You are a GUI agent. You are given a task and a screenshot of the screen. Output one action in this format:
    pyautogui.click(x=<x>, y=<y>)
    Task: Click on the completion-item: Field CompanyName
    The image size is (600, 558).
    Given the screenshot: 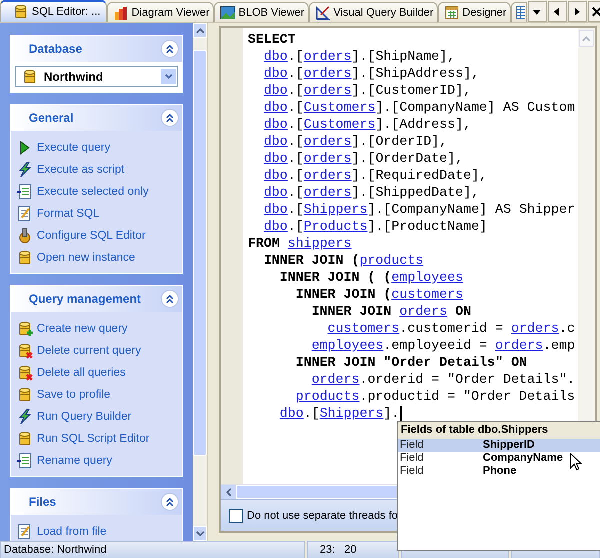 What is the action you would take?
    pyautogui.click(x=499, y=458)
    